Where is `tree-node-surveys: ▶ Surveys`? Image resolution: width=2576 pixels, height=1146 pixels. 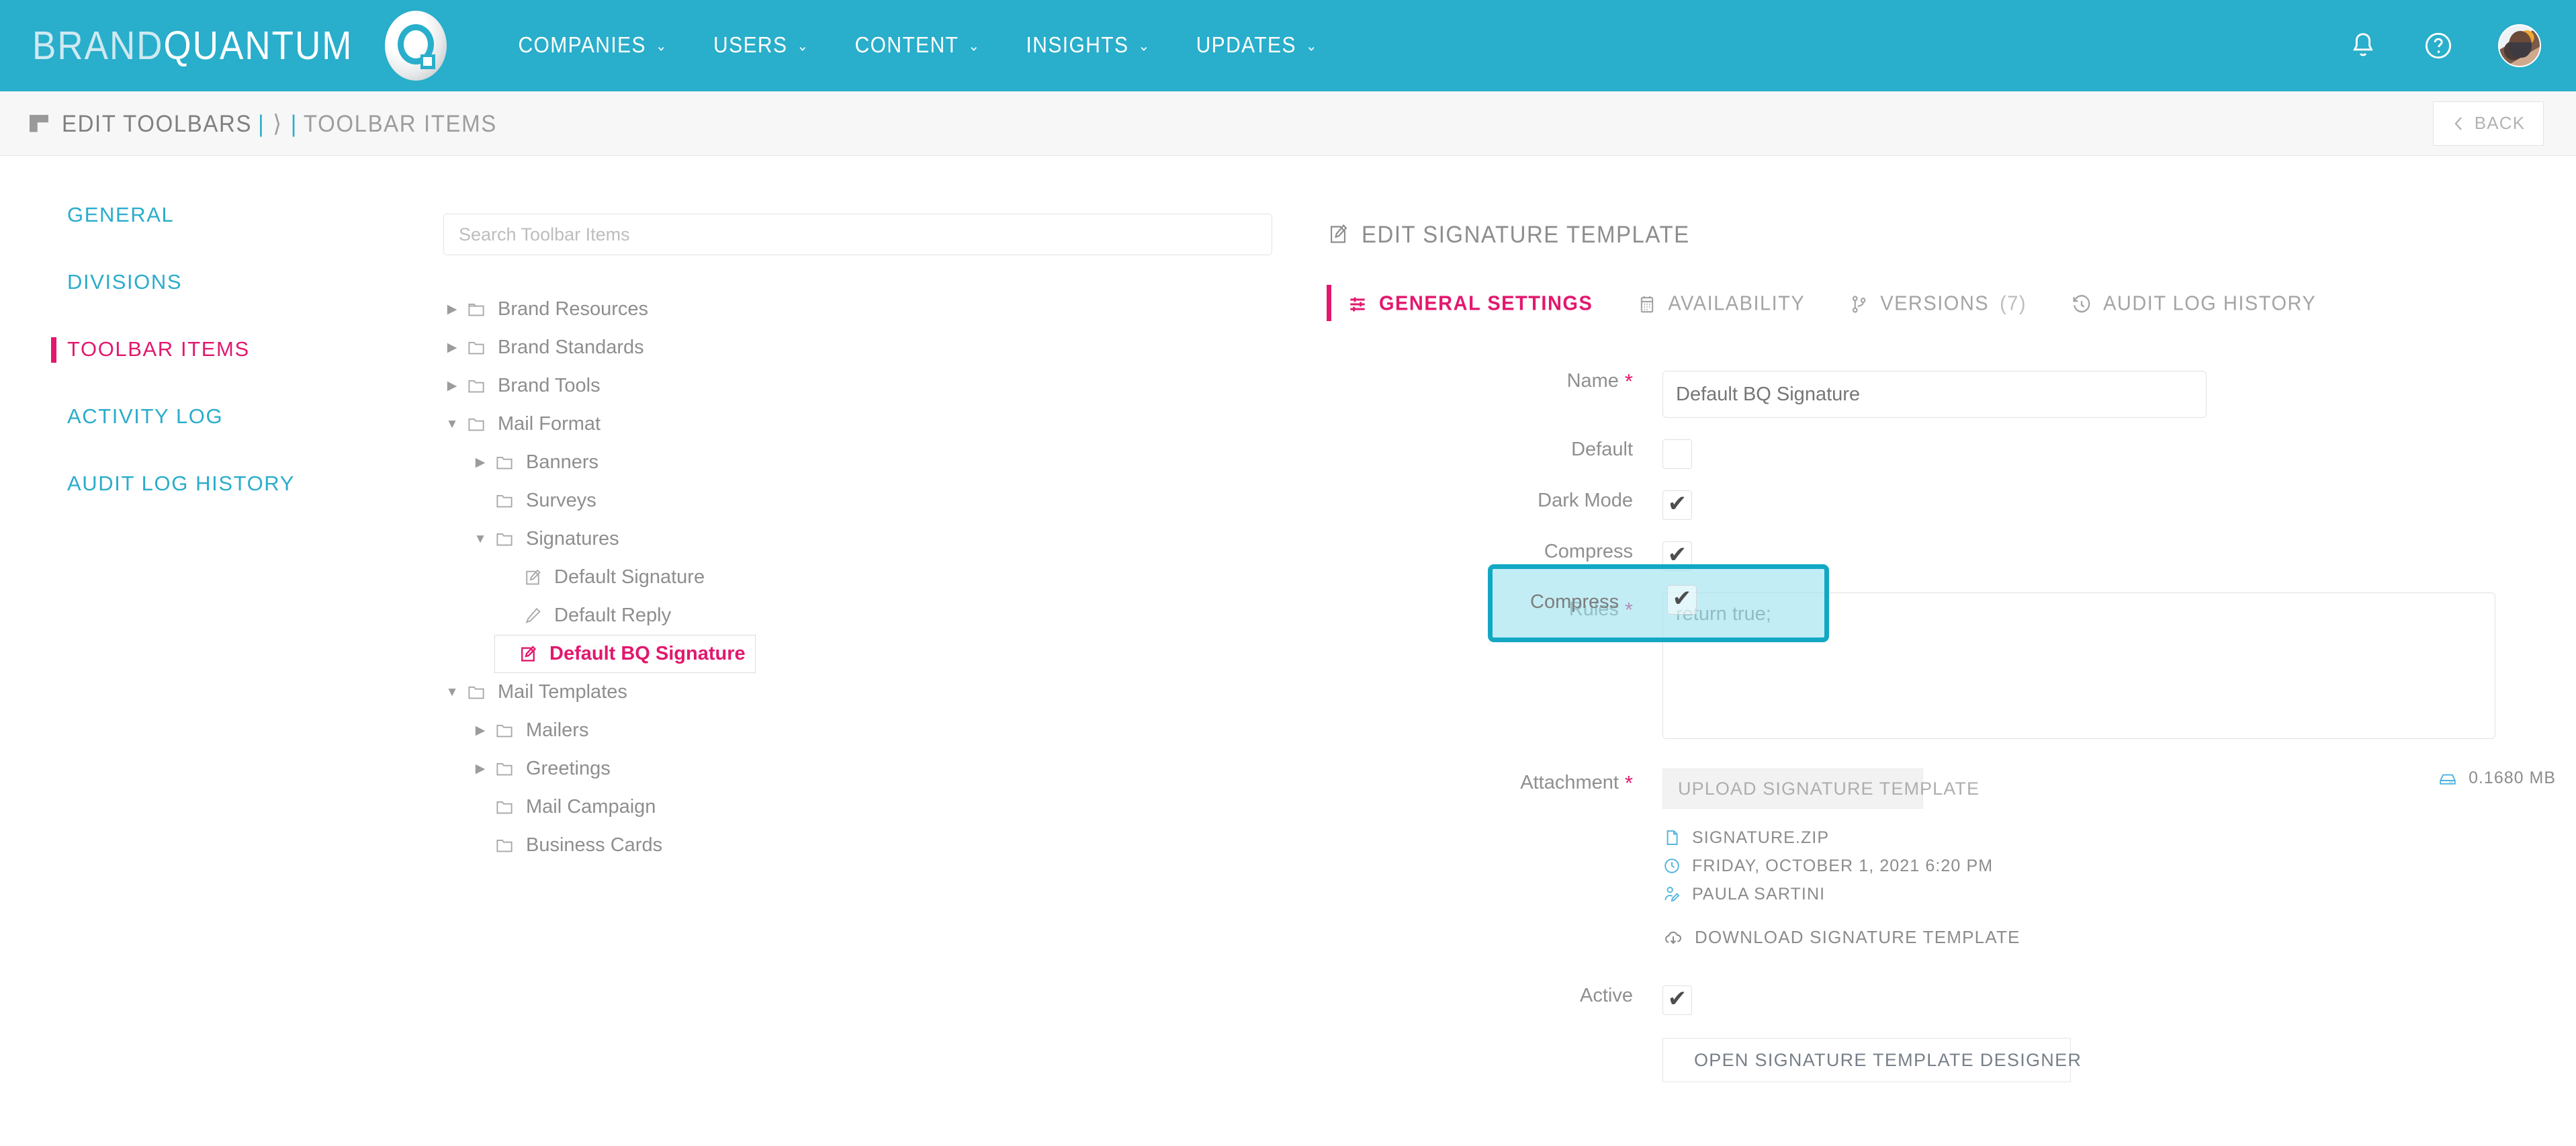 tree-node-surveys: ▶ Surveys is located at coordinates (867, 501).